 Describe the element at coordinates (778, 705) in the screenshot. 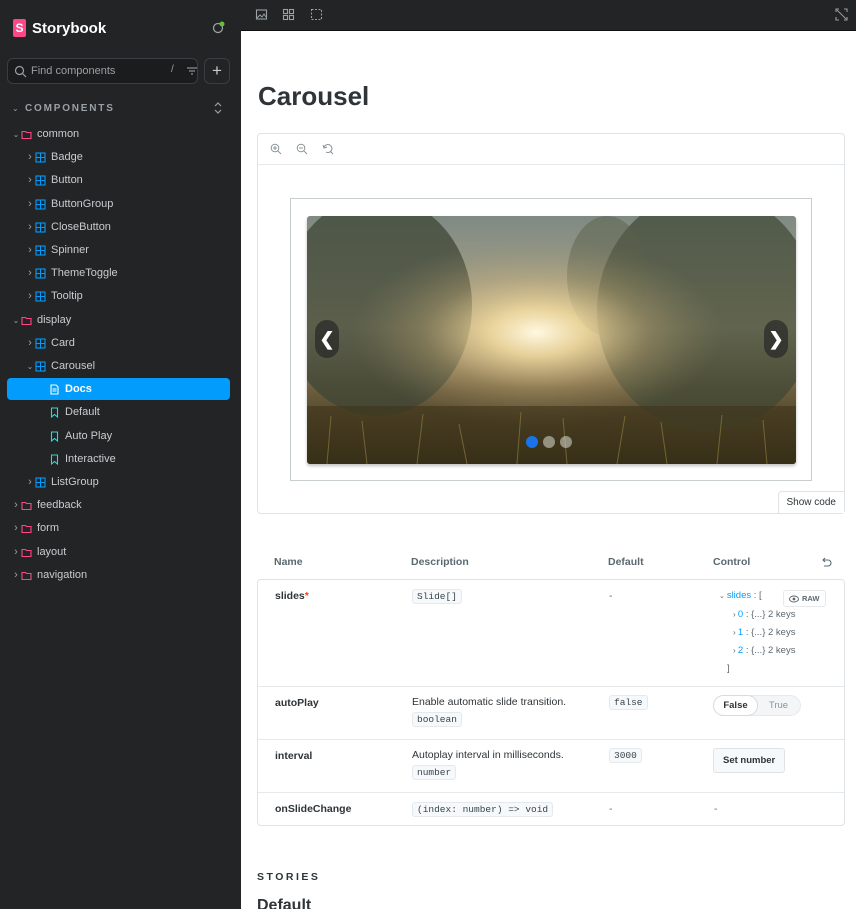

I see `toggle-true: True` at that location.